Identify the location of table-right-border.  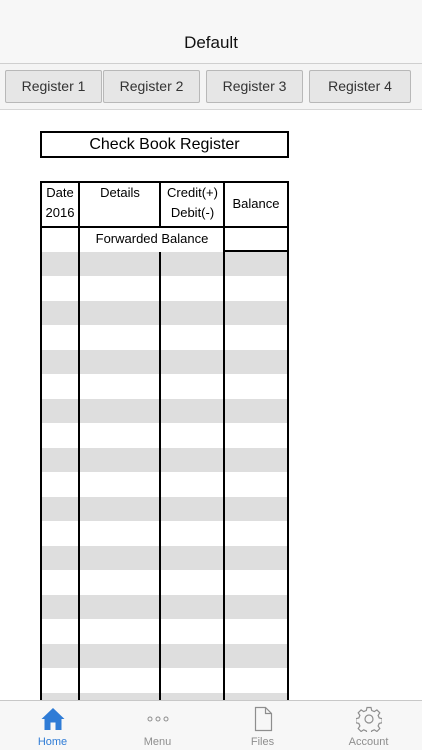
(288, 440).